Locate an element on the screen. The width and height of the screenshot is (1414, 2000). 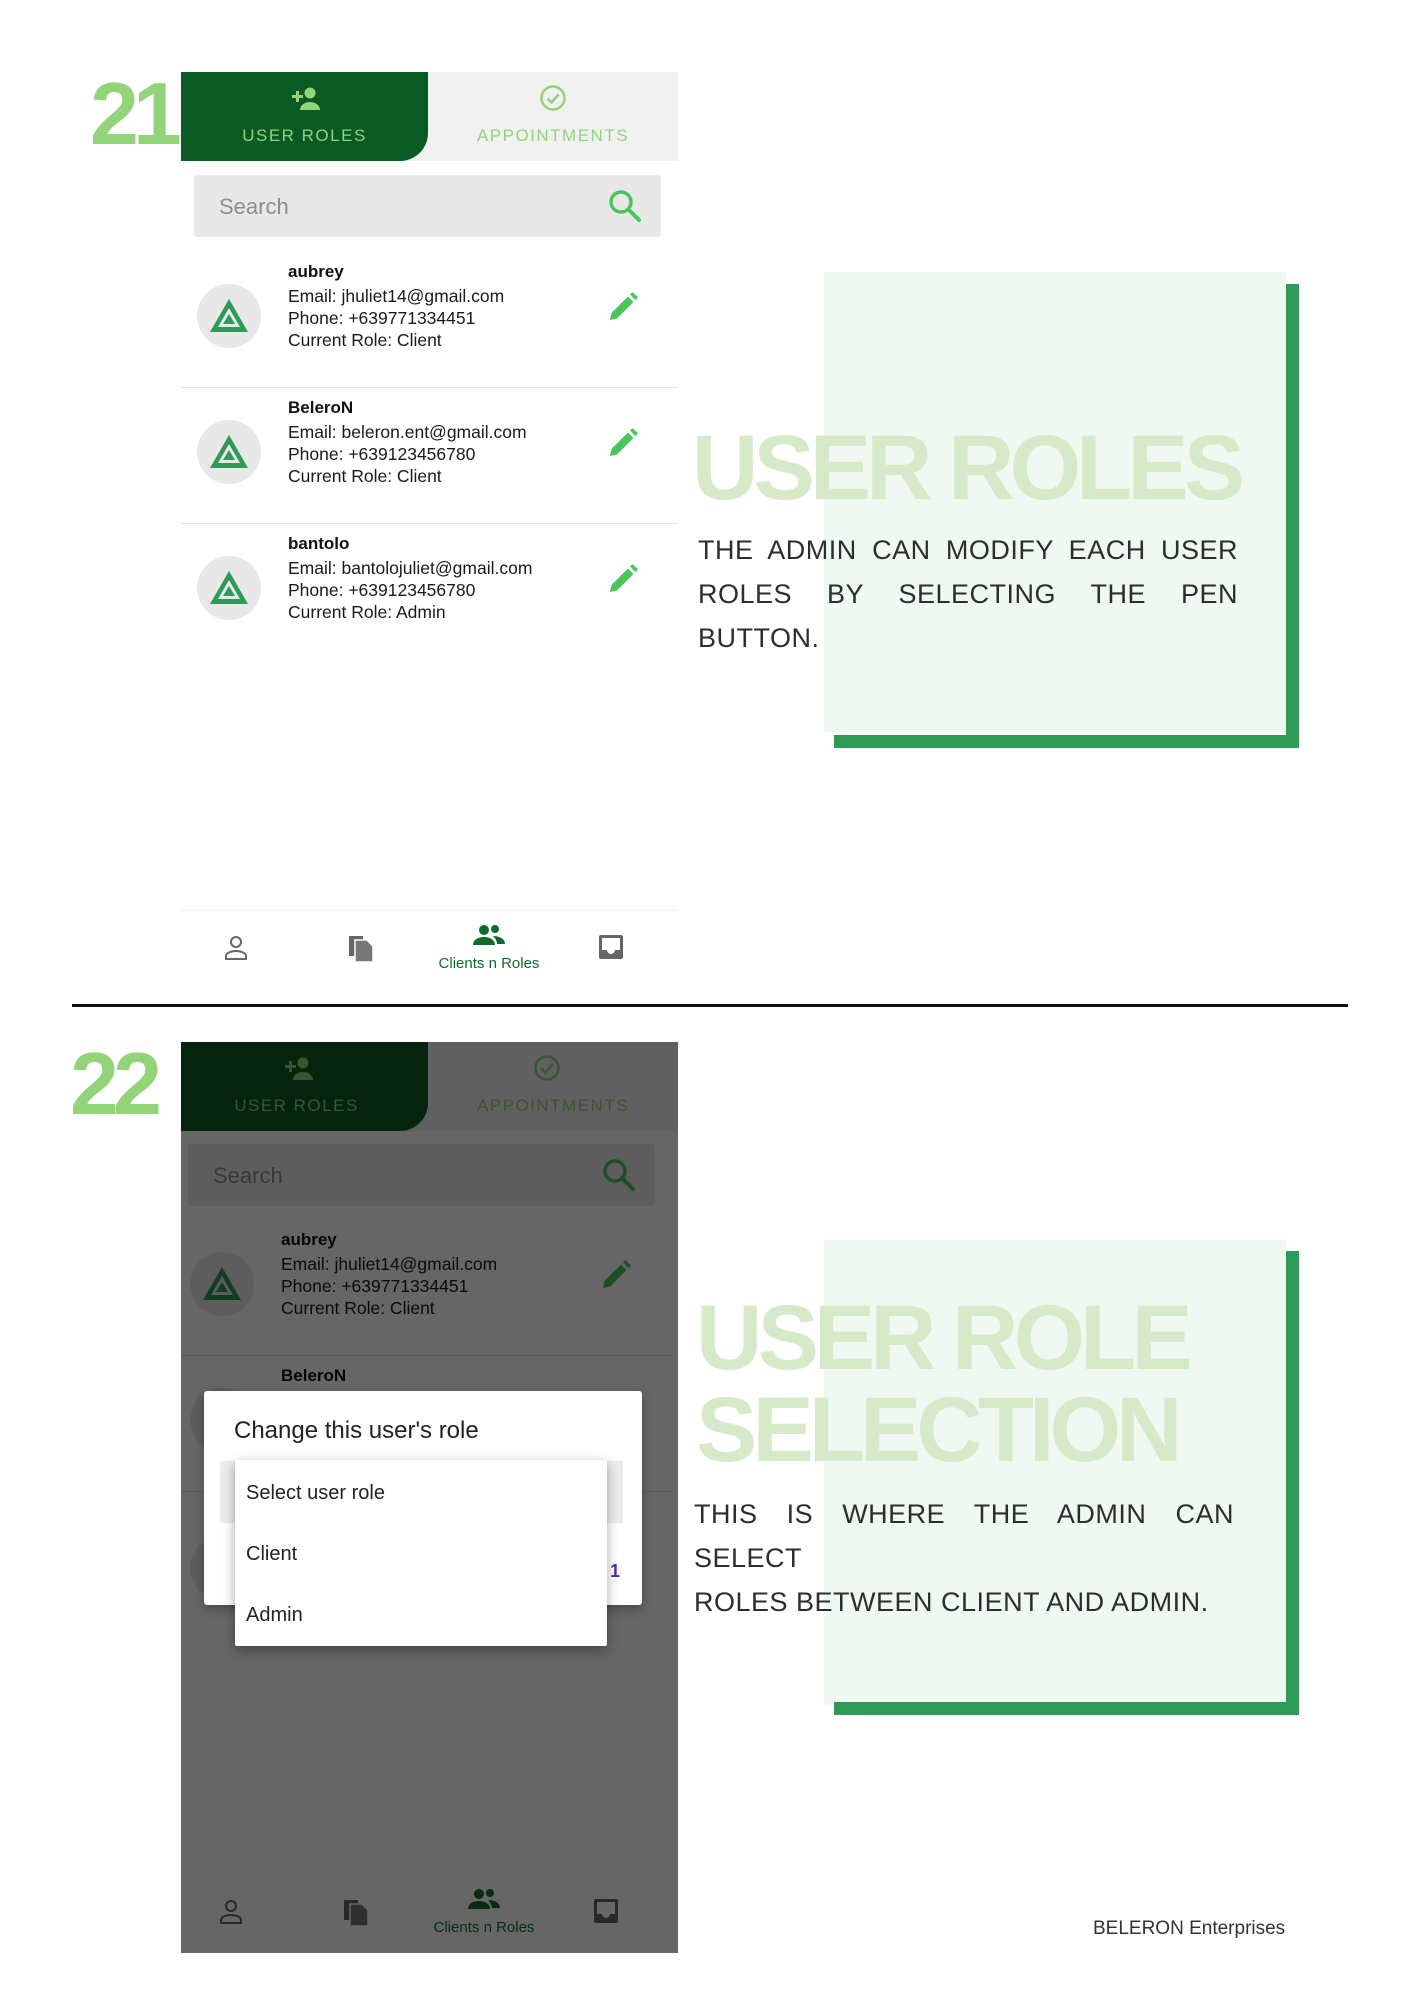
title-line: SELECTION is located at coordinates (939, 1430).